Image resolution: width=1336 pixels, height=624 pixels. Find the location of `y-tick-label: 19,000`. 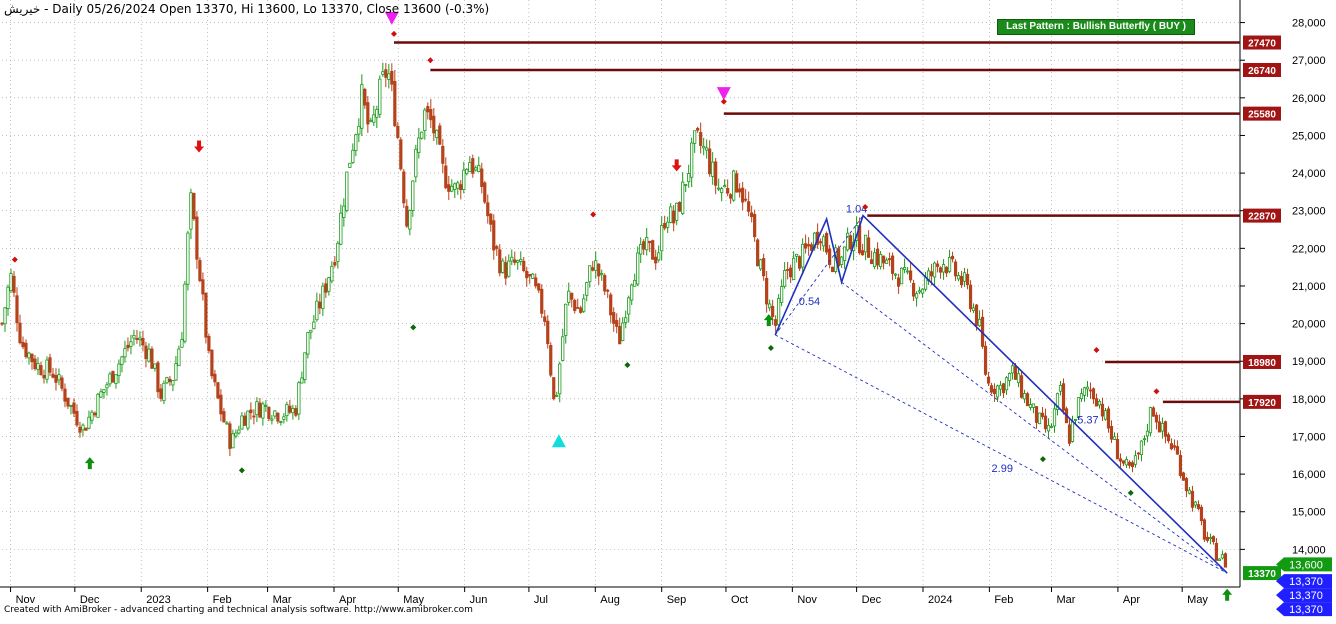

y-tick-label: 19,000 is located at coordinates (1309, 362).